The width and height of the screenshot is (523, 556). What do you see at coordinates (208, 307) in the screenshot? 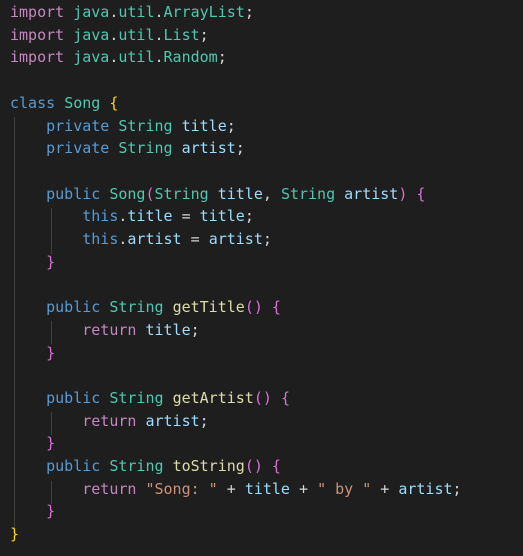
I see `code-token: getTitle` at bounding box center [208, 307].